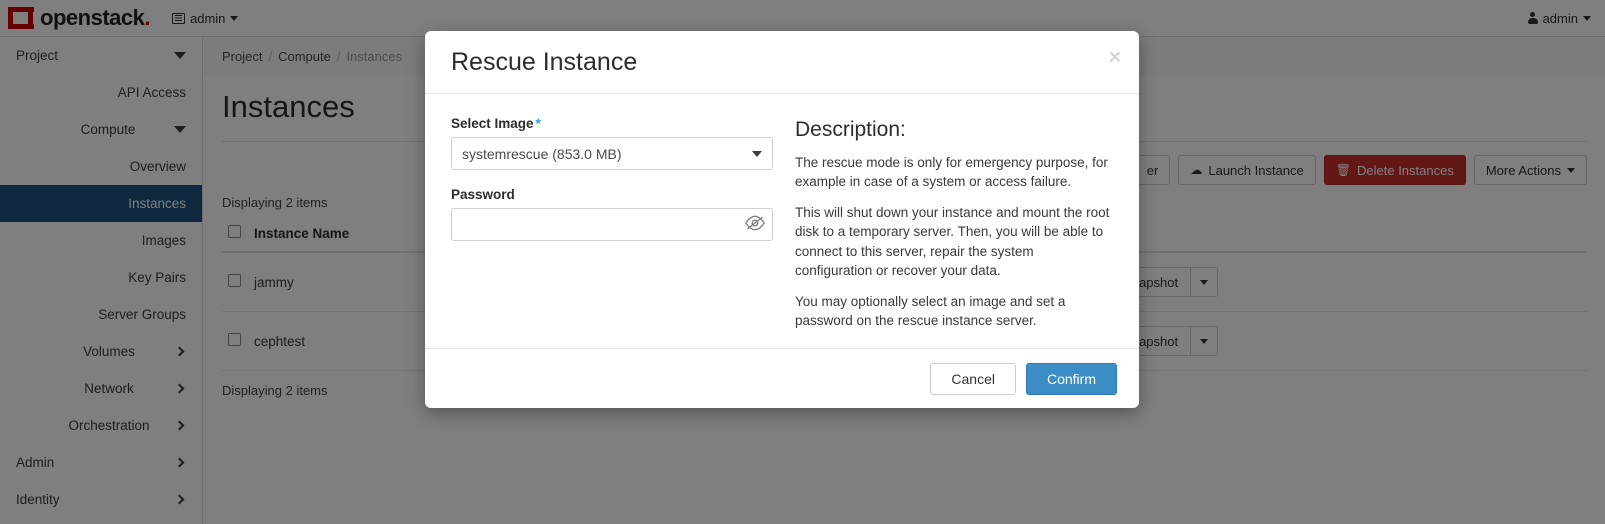 This screenshot has width=1605, height=524. I want to click on modal-header: Rescue Instance ×, so click(782, 62).